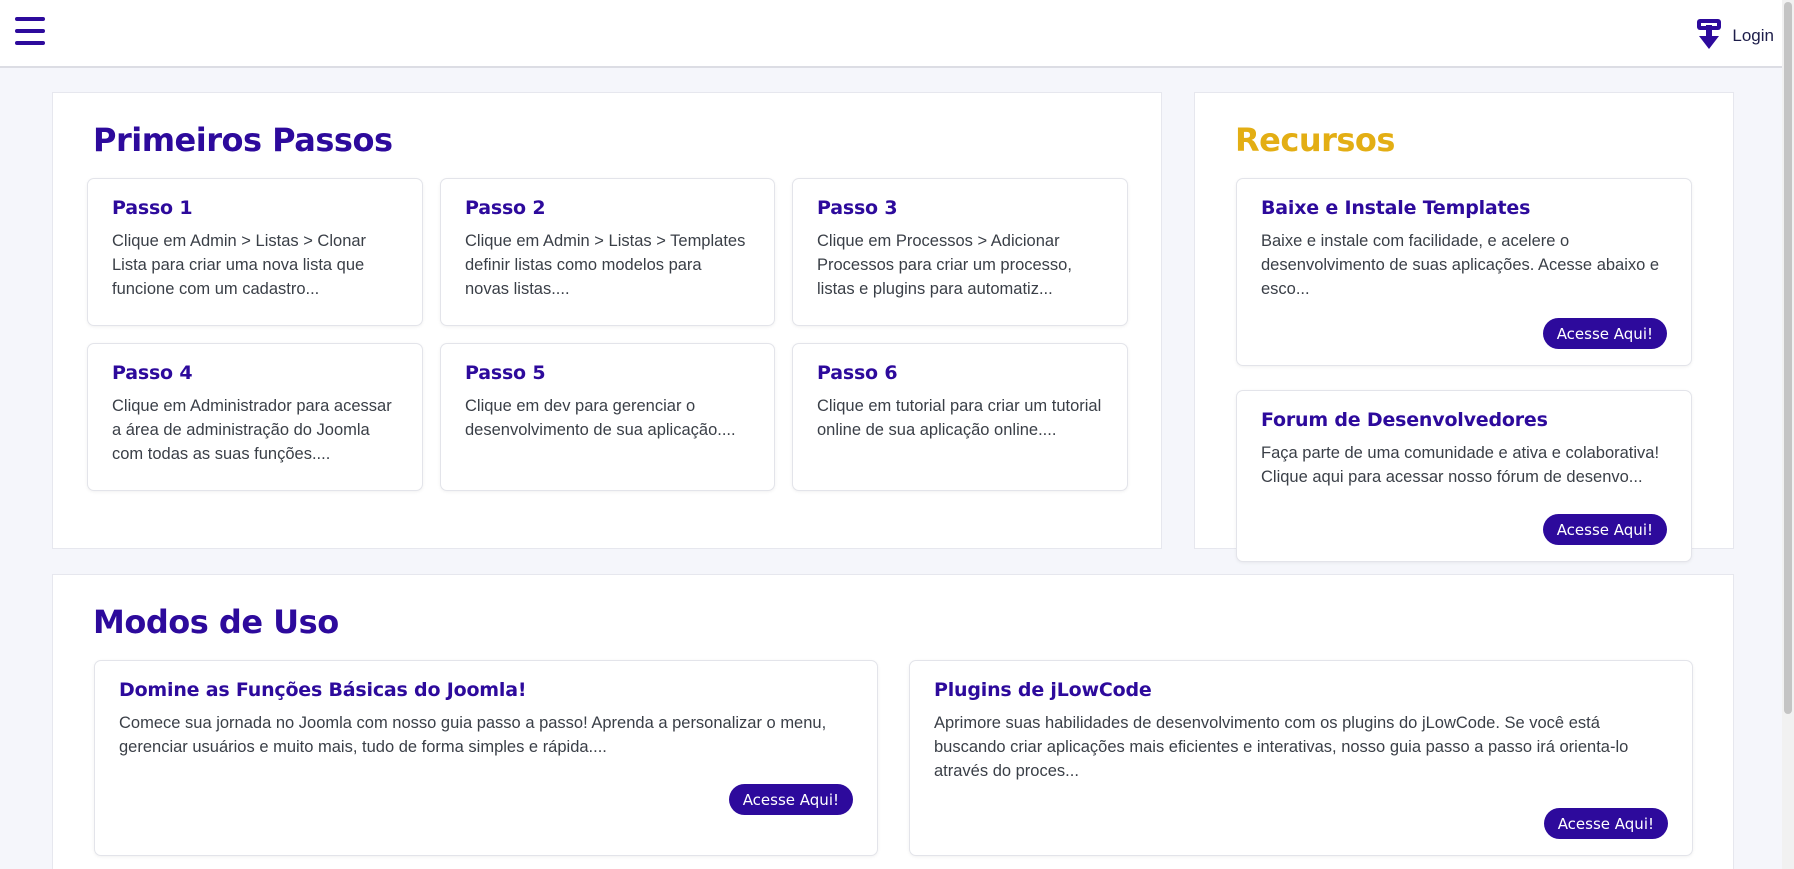 The image size is (1794, 869). I want to click on login-button: Login, so click(1735, 36).